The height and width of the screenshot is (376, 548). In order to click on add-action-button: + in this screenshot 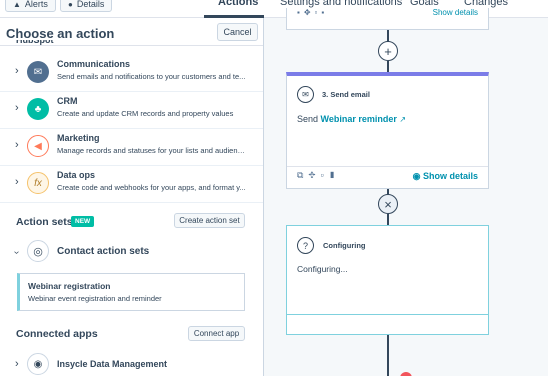, I will do `click(388, 51)`.